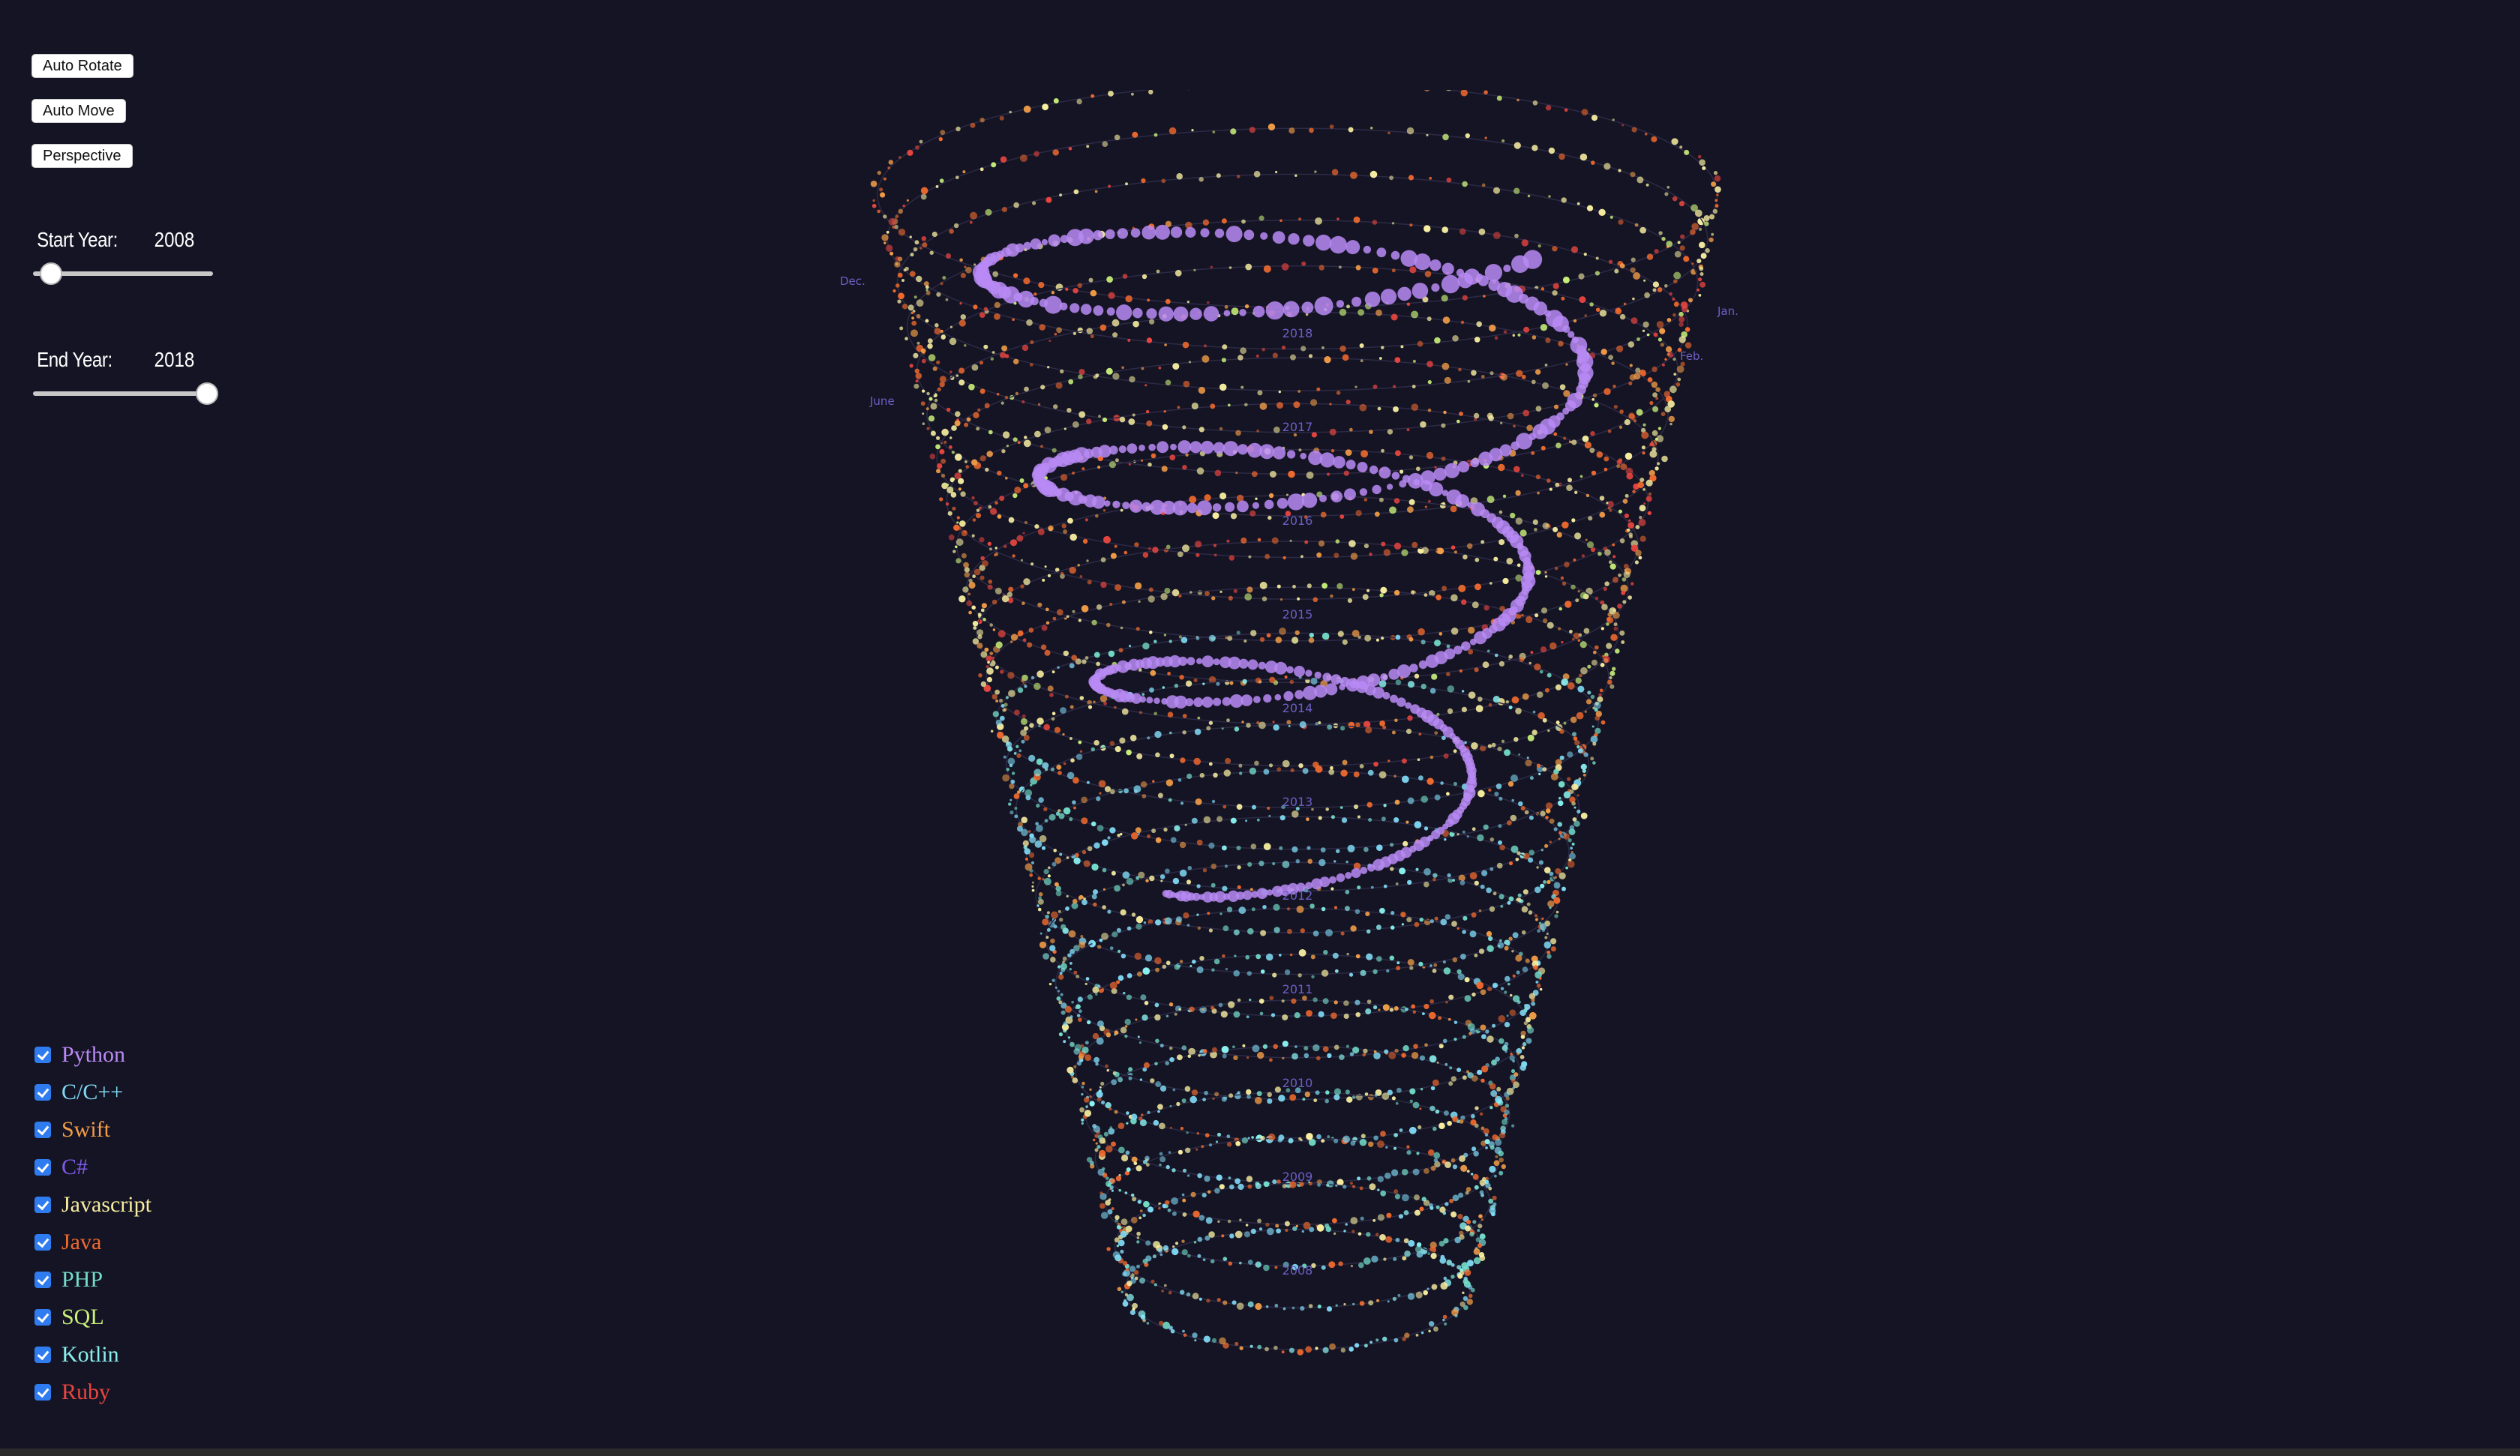  I want to click on legend-item-c-c-: C/C++, so click(93, 1092).